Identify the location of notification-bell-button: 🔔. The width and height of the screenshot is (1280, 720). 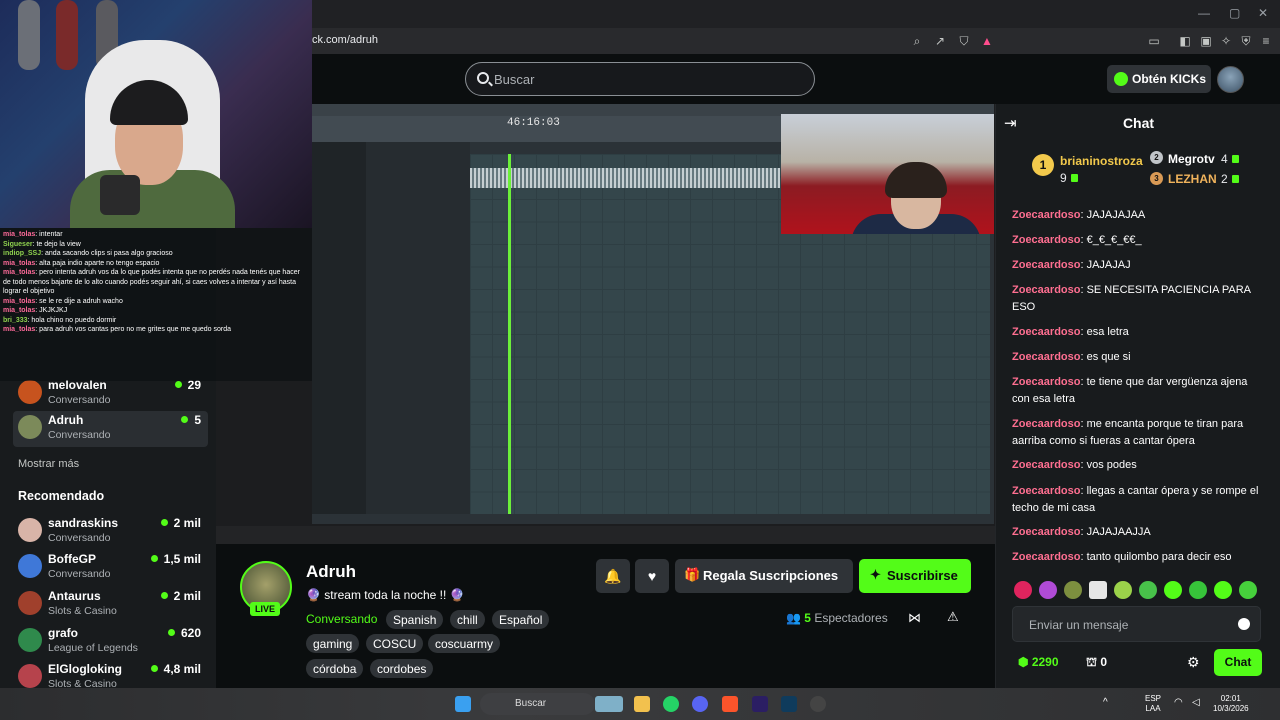
(613, 576).